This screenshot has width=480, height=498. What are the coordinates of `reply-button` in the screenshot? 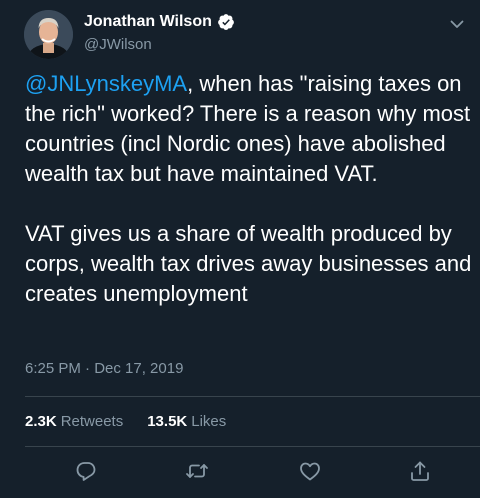 It's located at (86, 471).